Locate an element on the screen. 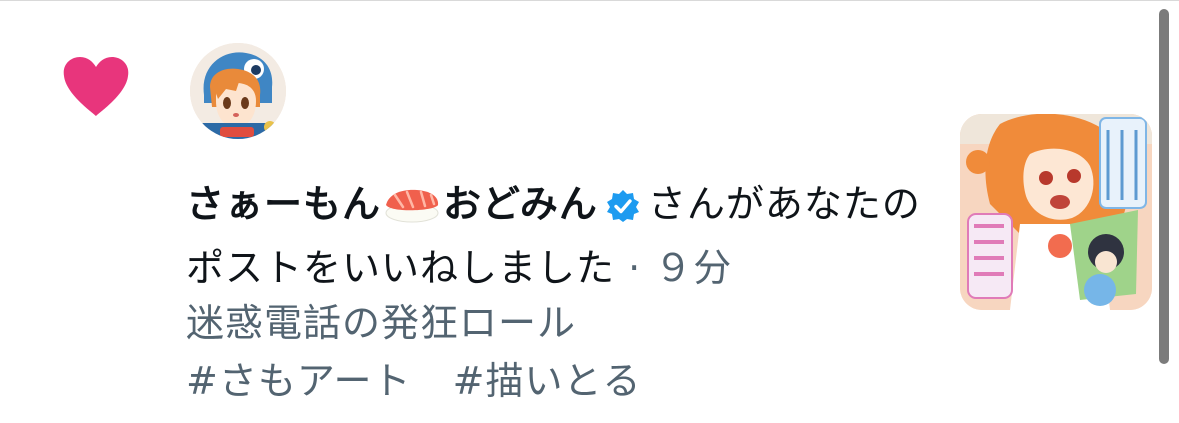 This screenshot has height=423, width=1179. hashtag: #描いとる is located at coordinates (547, 381).